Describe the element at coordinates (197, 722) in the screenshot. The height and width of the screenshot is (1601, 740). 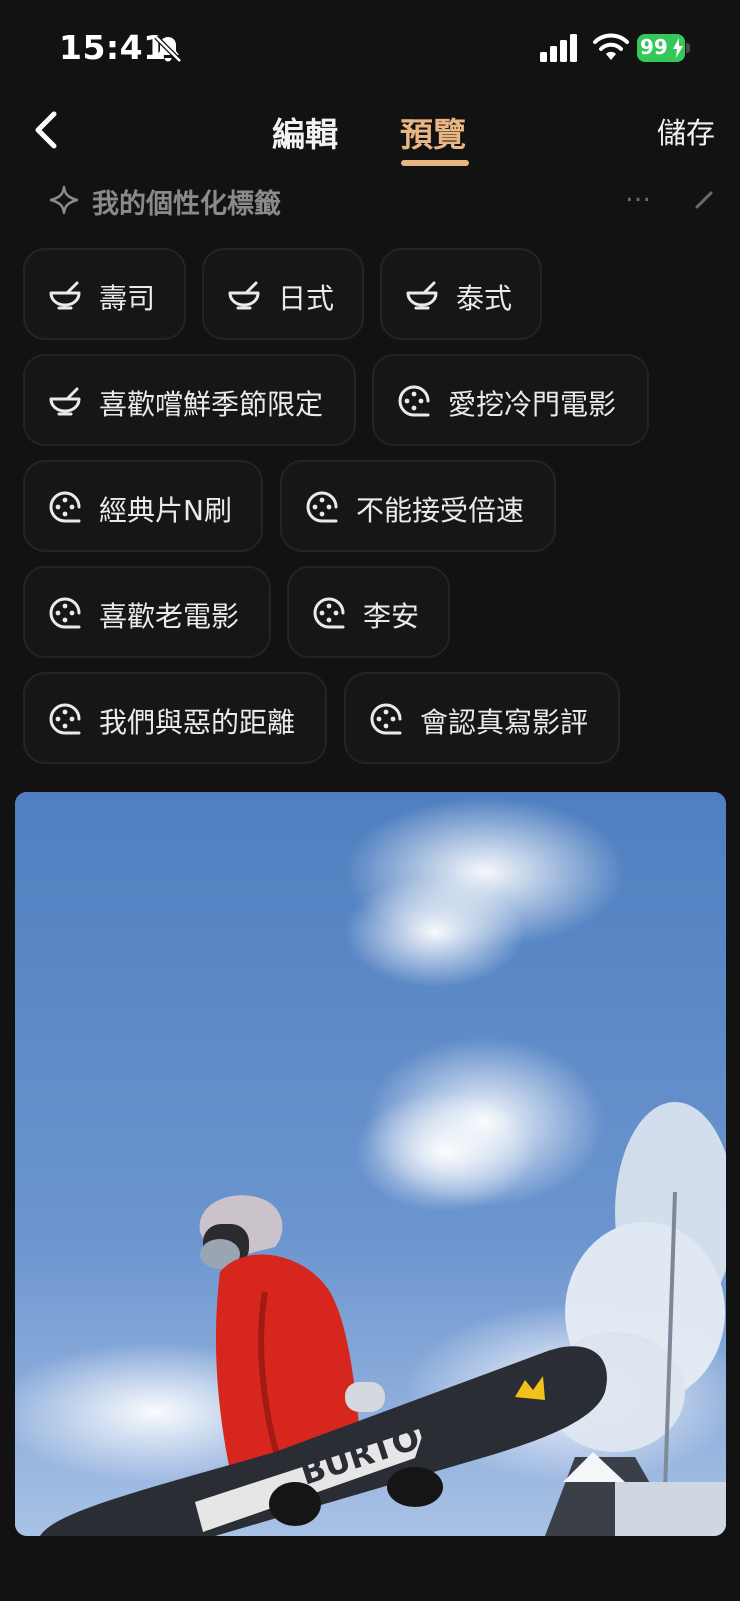
I see `tag-label: 我們與惡的距離` at that location.